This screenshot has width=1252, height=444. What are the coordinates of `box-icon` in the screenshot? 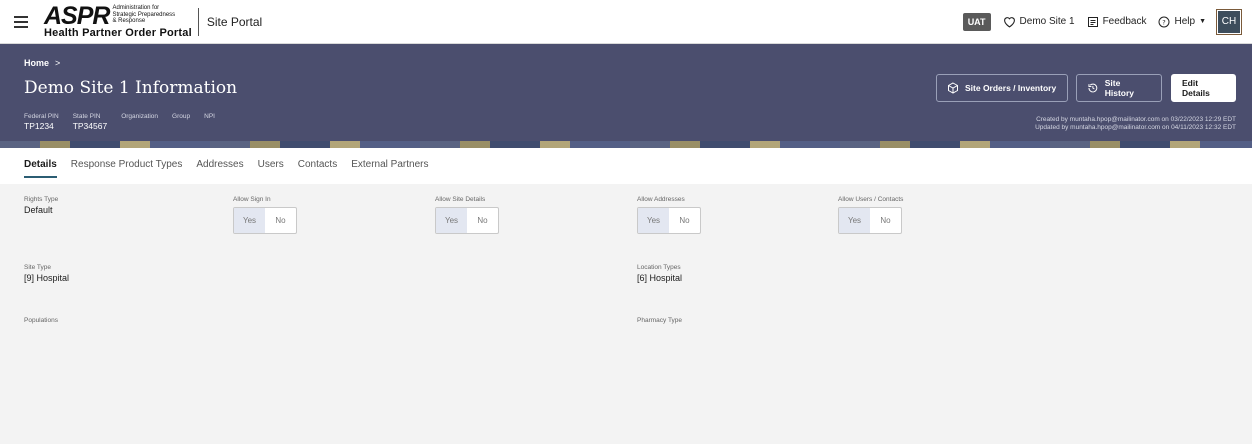 It's located at (953, 88).